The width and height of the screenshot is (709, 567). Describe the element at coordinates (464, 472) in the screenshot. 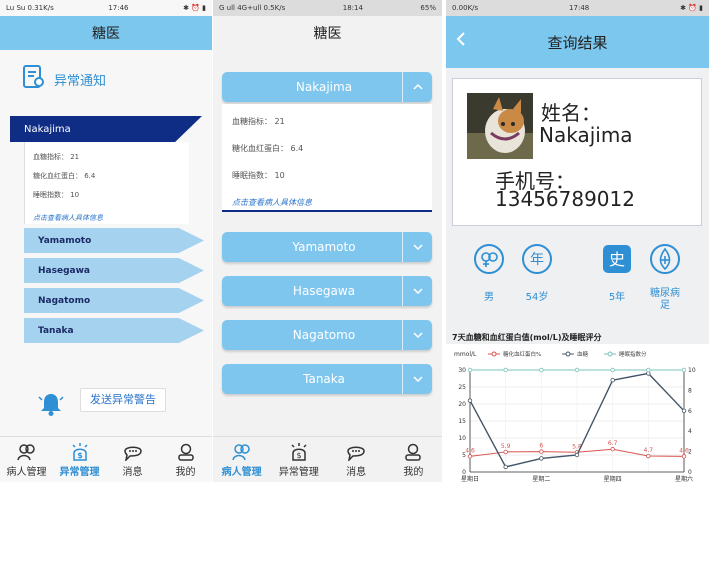

I see `y-tick-label: 0` at that location.